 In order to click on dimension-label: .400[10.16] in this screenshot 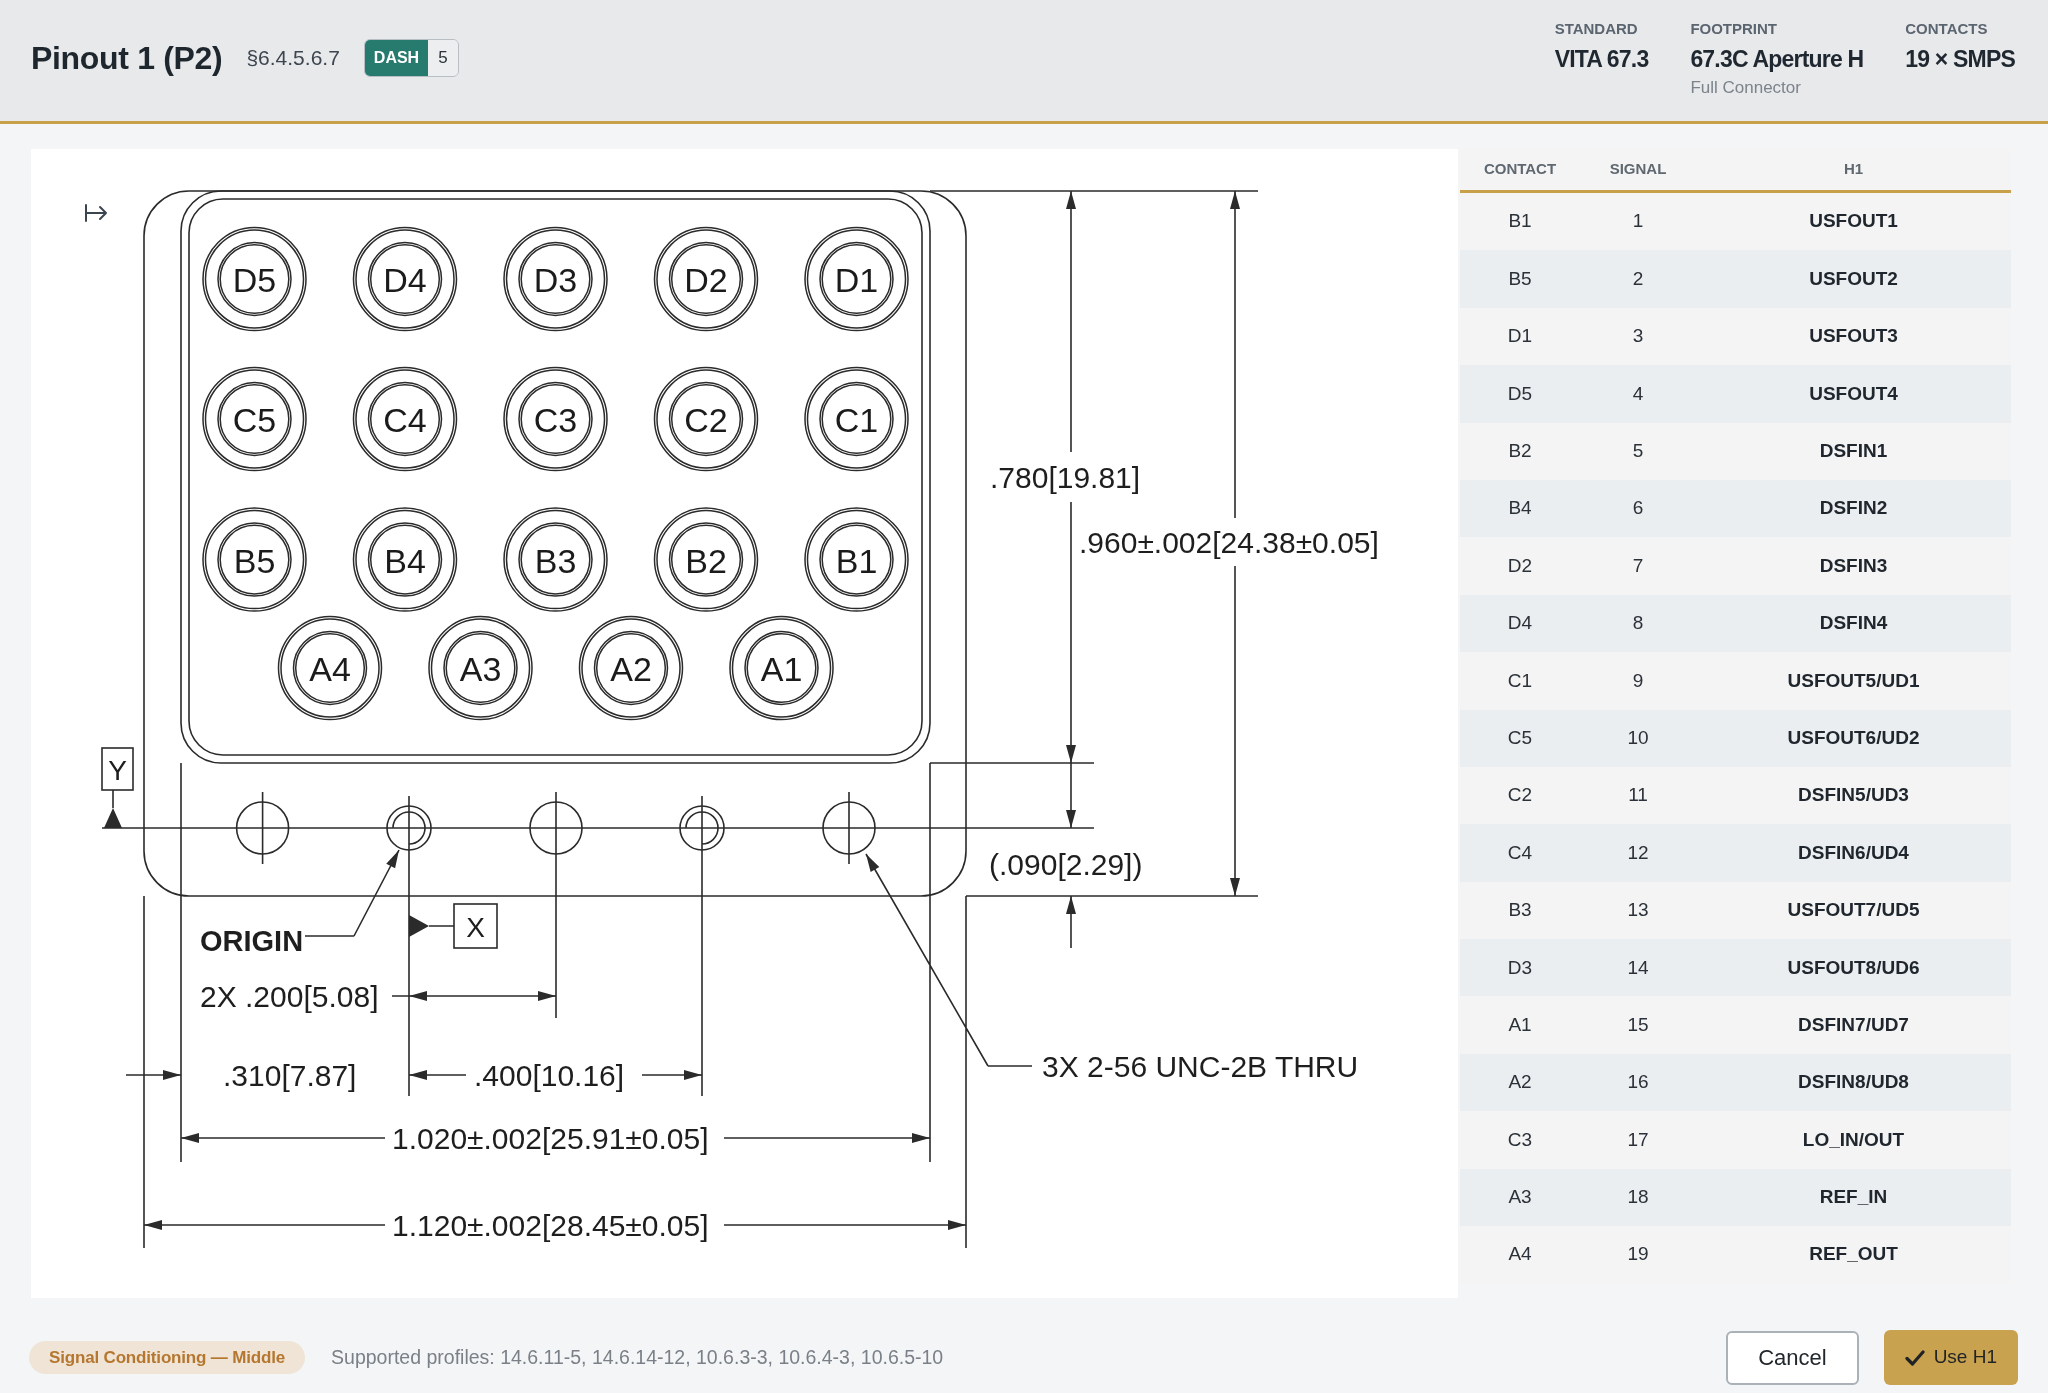, I will do `click(549, 1075)`.